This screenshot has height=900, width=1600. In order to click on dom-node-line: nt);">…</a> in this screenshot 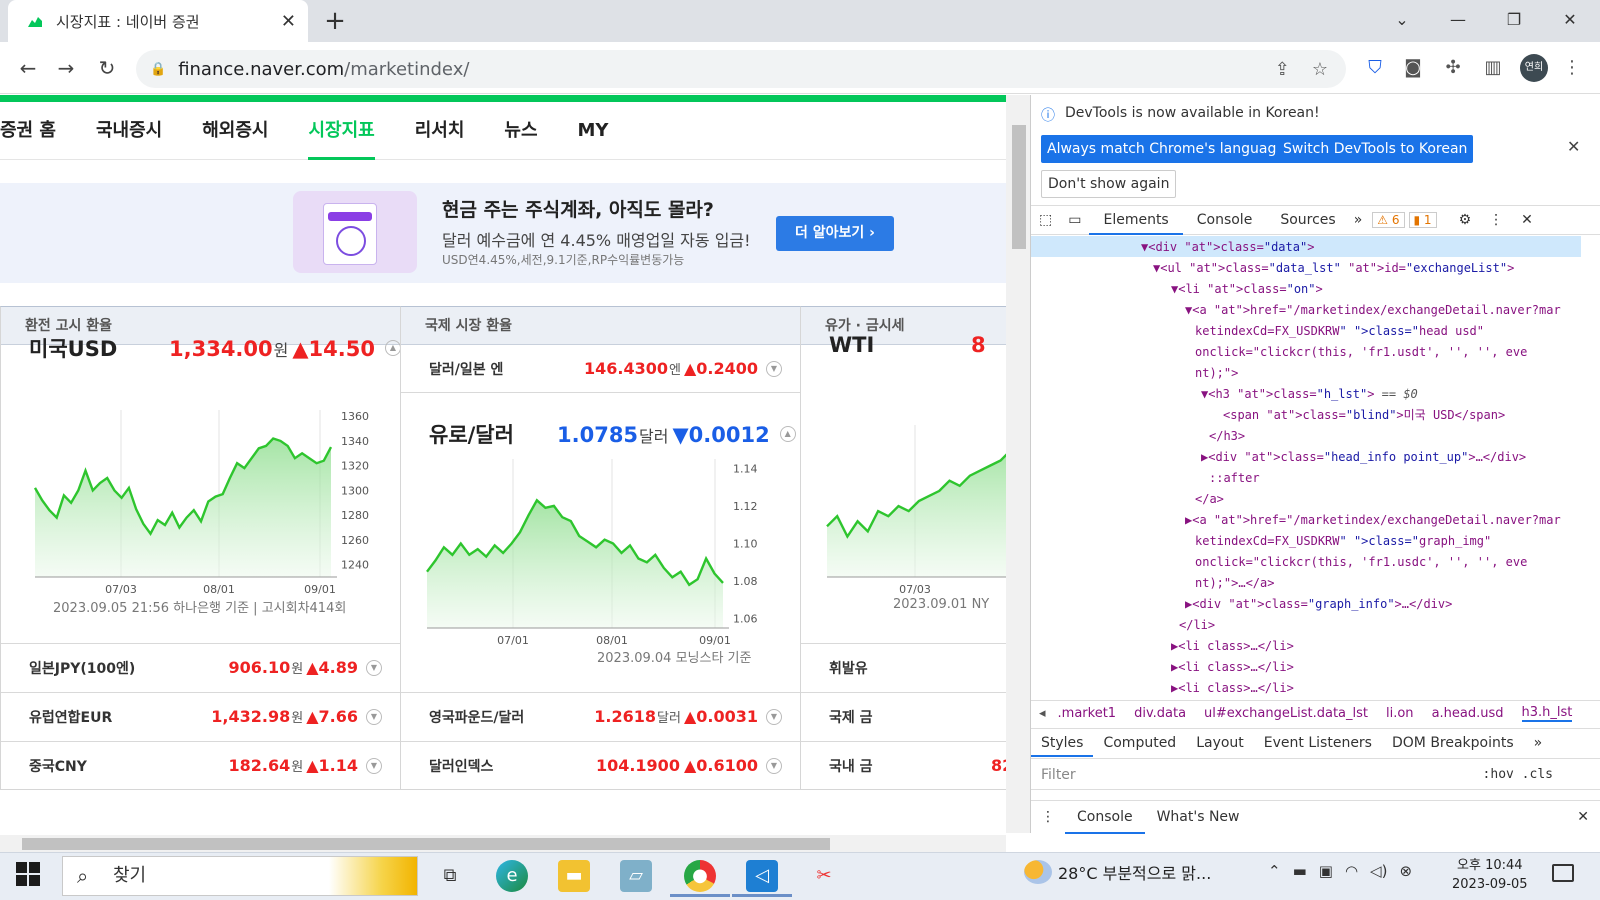, I will do `click(1234, 583)`.